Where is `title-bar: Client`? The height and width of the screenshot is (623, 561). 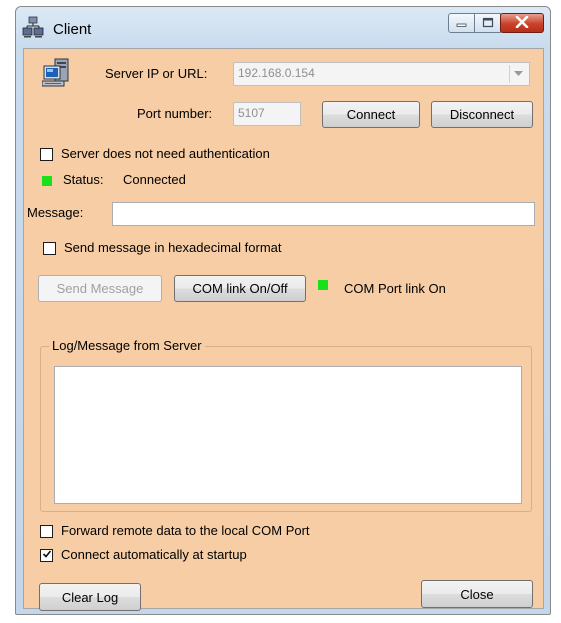
title-bar: Client is located at coordinates (283, 26).